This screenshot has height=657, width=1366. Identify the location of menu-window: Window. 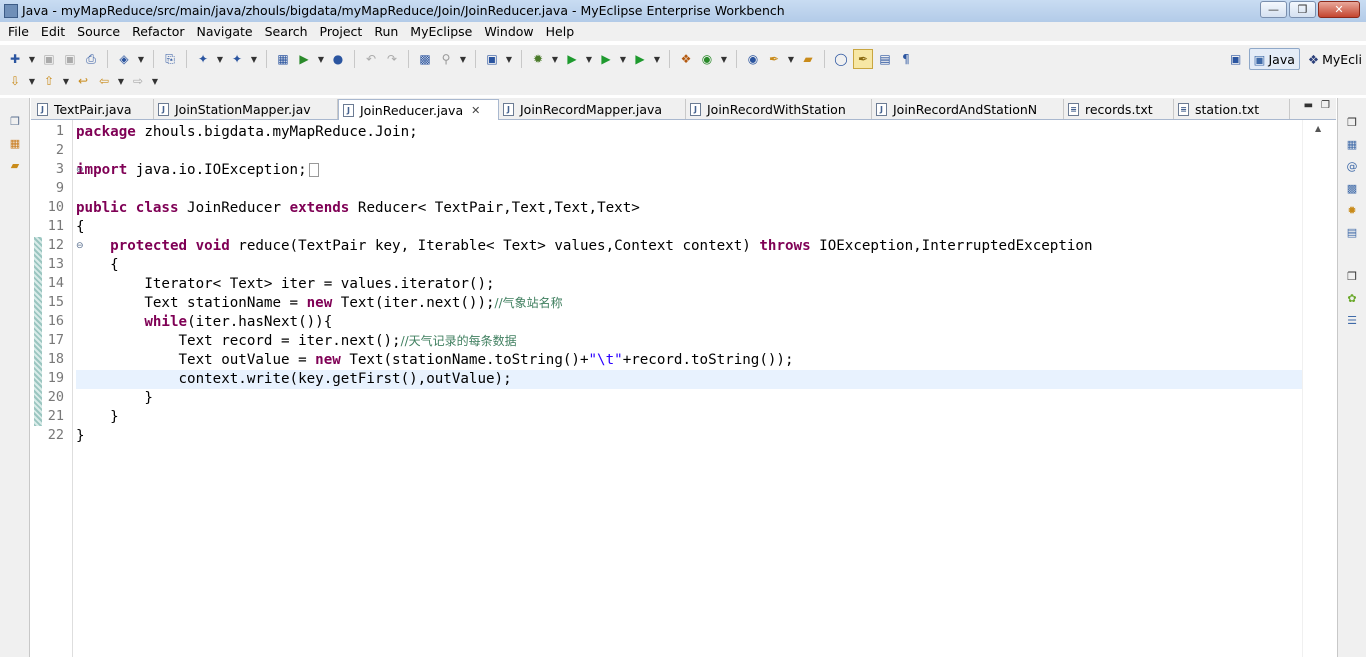
(508, 31).